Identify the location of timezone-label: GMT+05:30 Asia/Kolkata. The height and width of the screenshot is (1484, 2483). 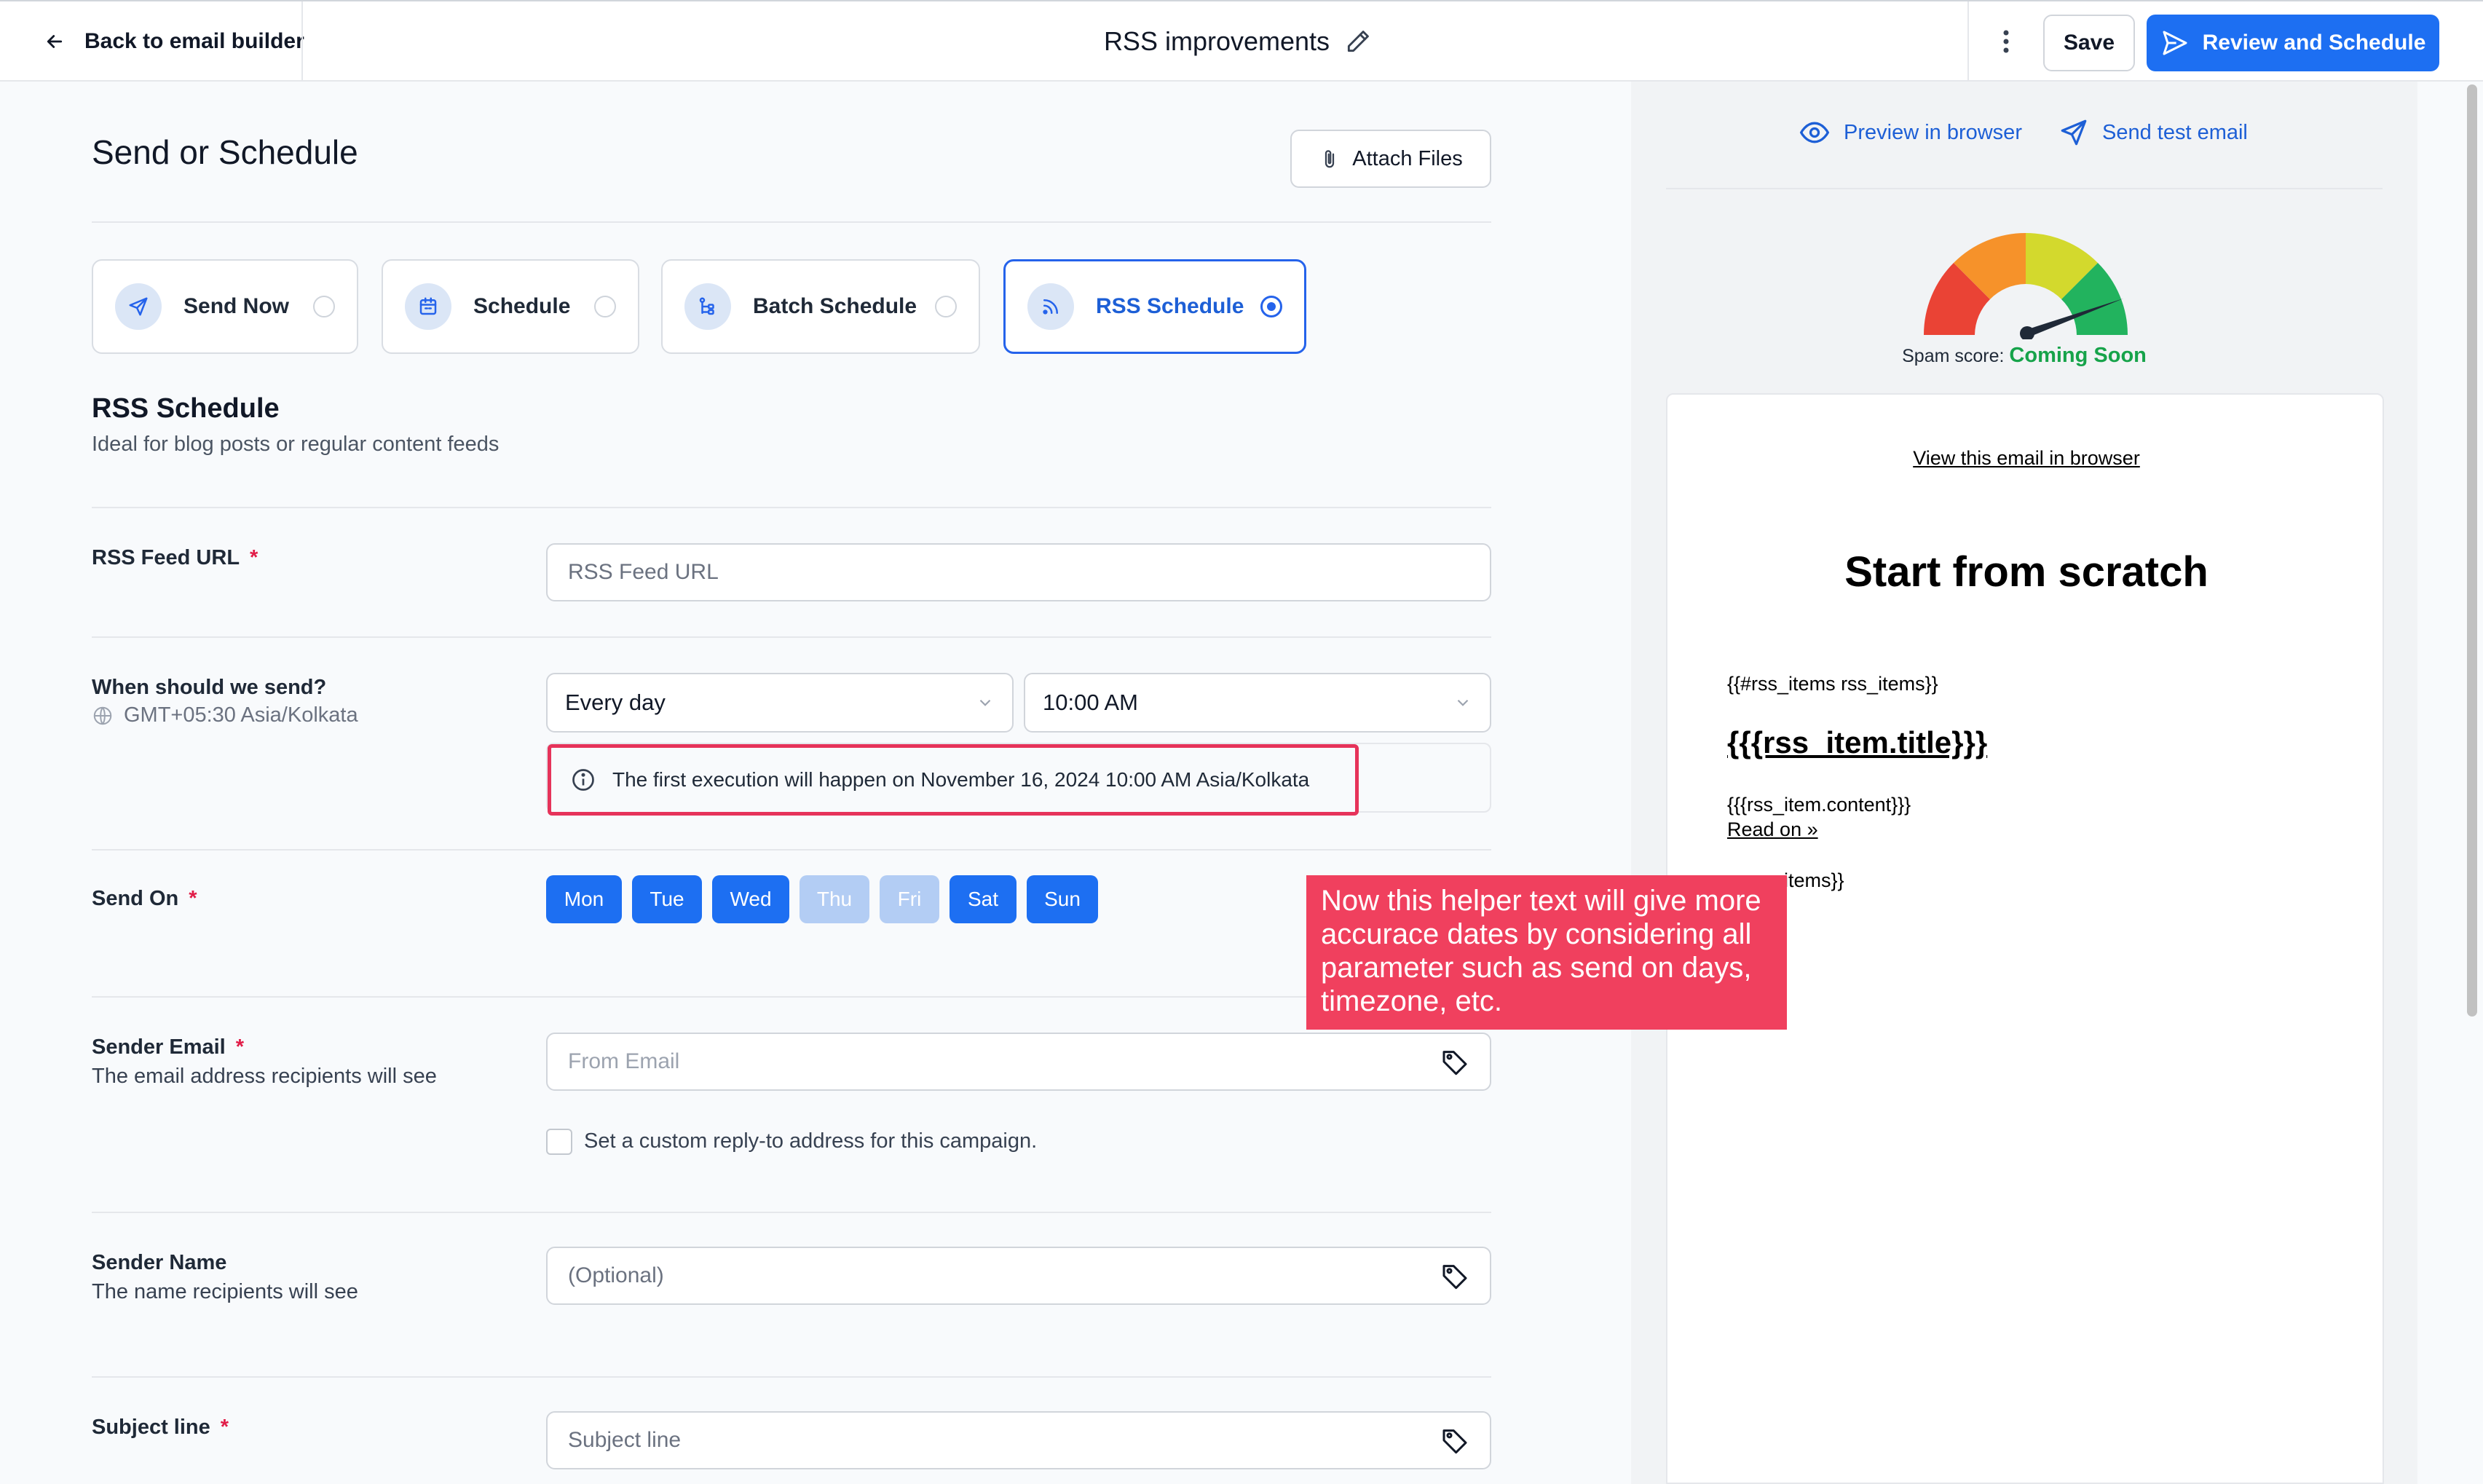
(225, 715).